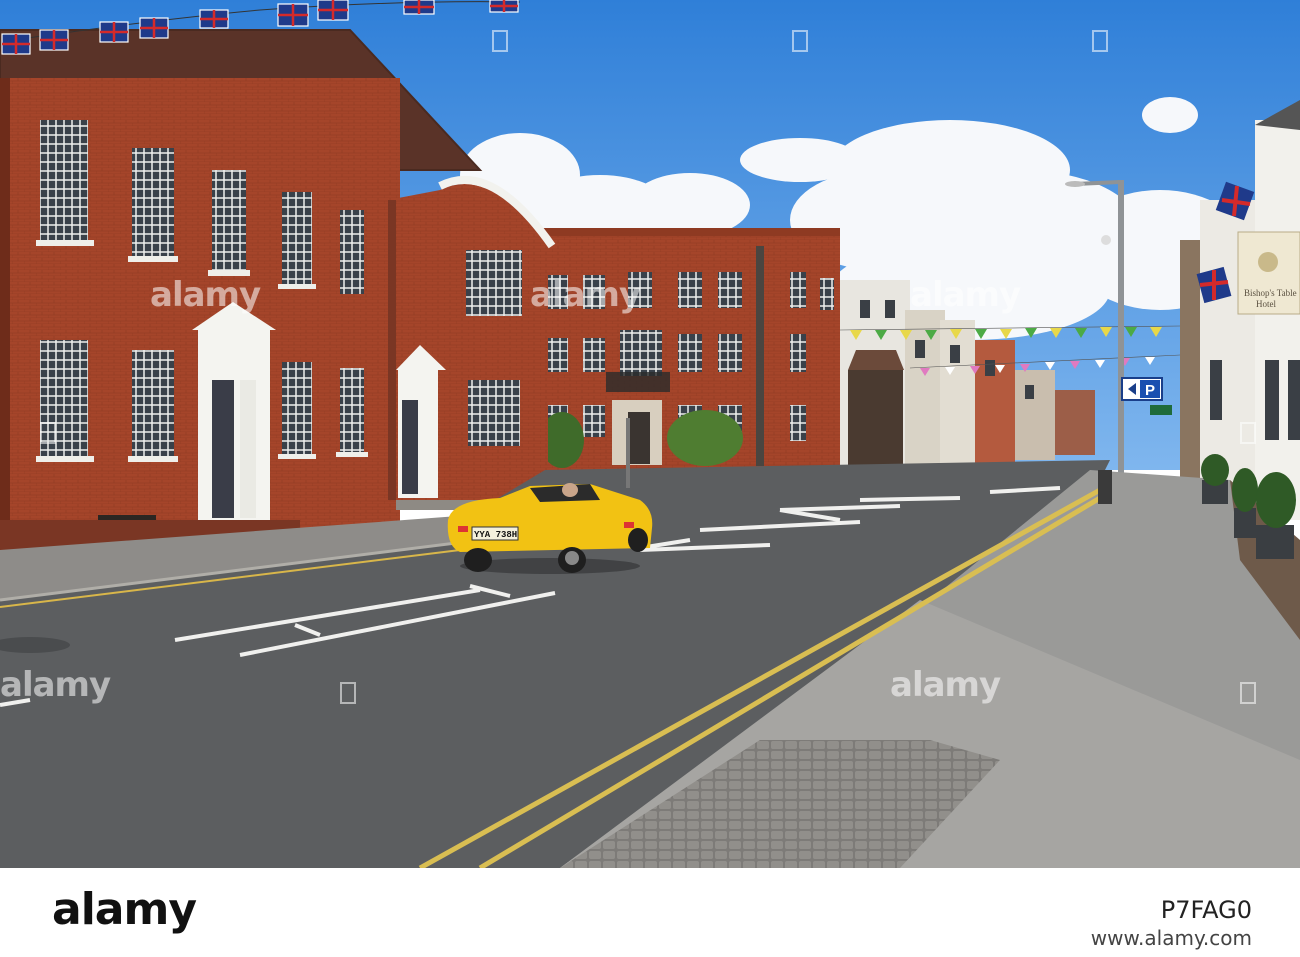  Describe the element at coordinates (1206, 910) in the screenshot. I see `image-id: P7FAG0` at that location.